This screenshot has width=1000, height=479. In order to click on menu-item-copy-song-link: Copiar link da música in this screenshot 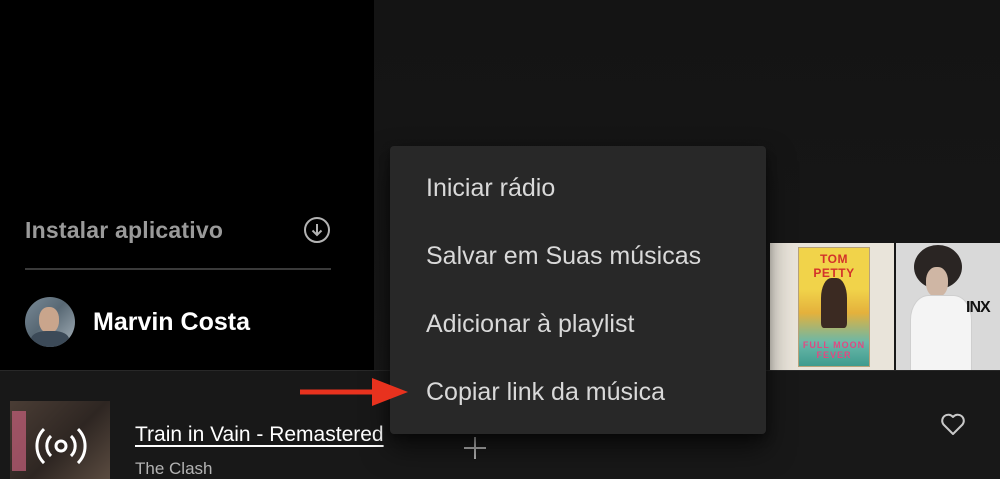, I will do `click(578, 392)`.